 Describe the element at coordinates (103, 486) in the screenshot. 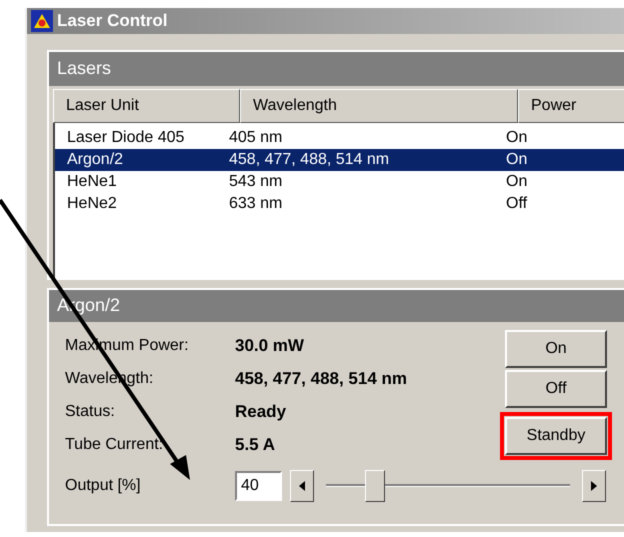

I see `output-label: Output [%]` at that location.